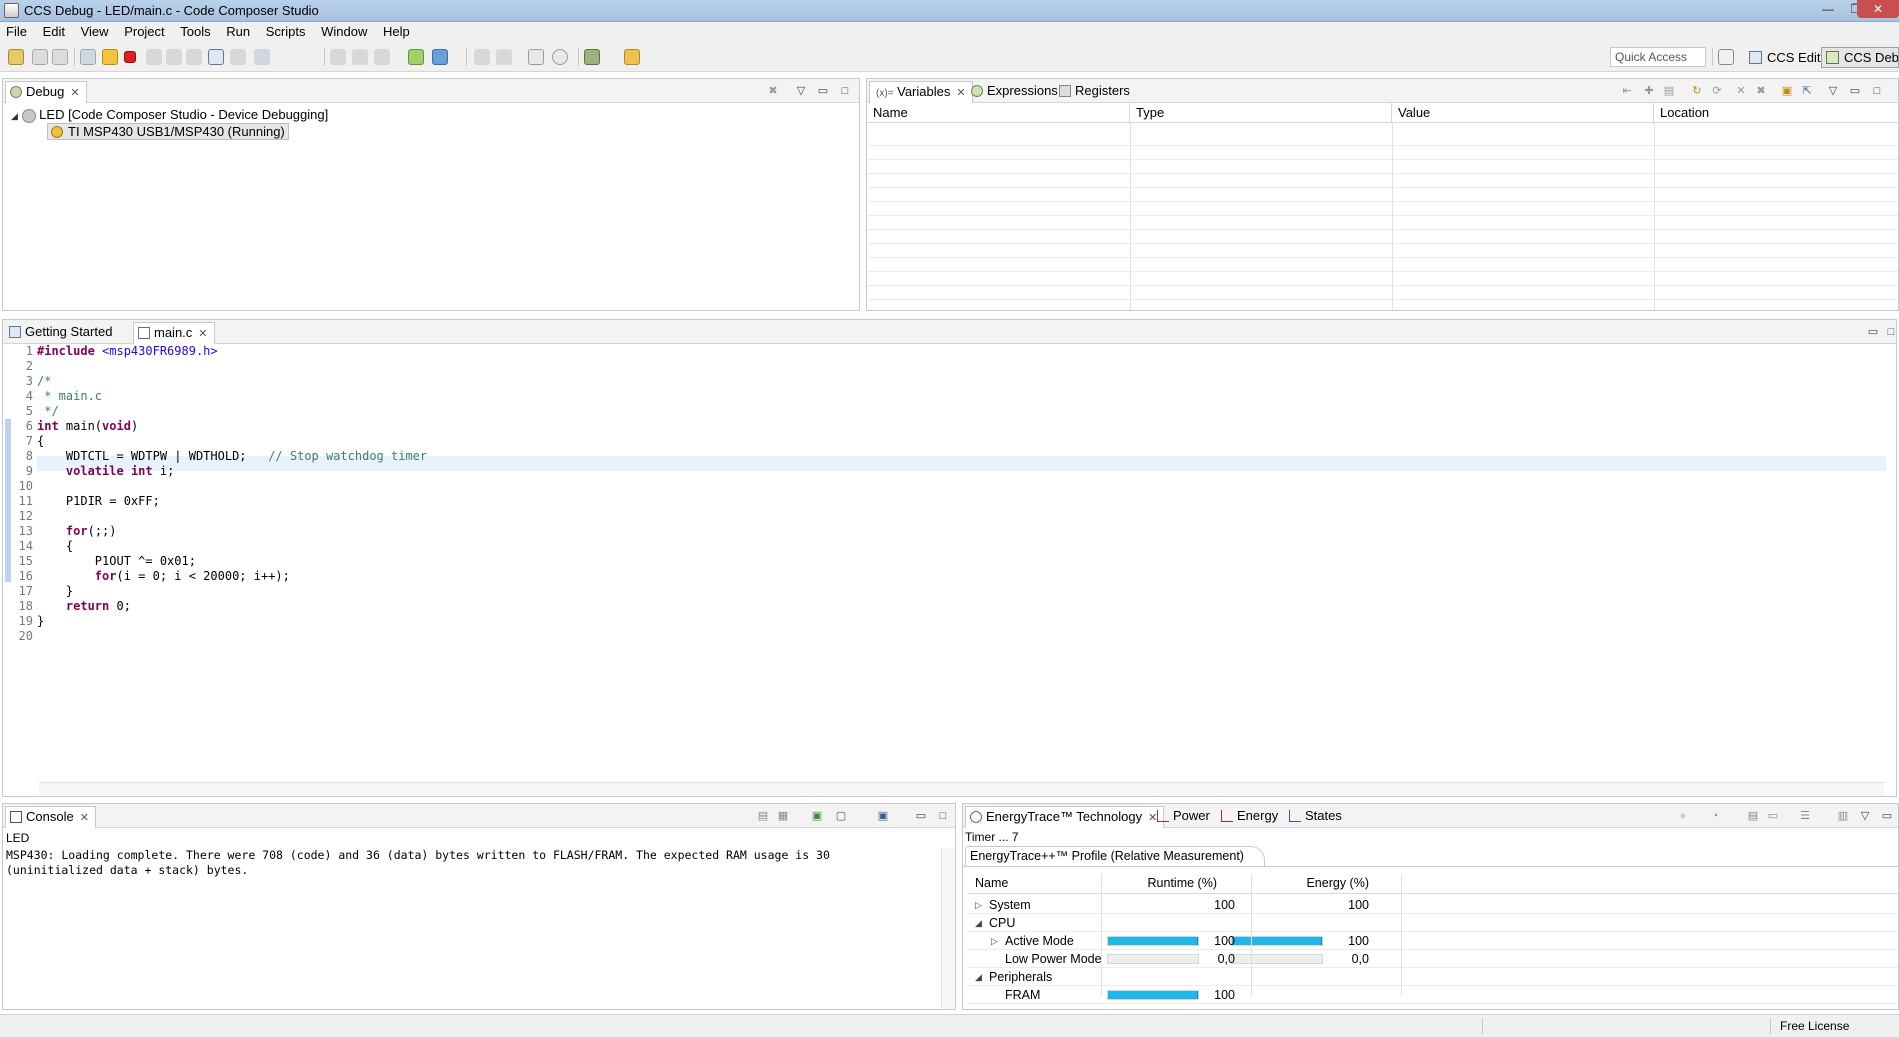  What do you see at coordinates (286, 32) in the screenshot?
I see `menu-scripts: Scripts` at bounding box center [286, 32].